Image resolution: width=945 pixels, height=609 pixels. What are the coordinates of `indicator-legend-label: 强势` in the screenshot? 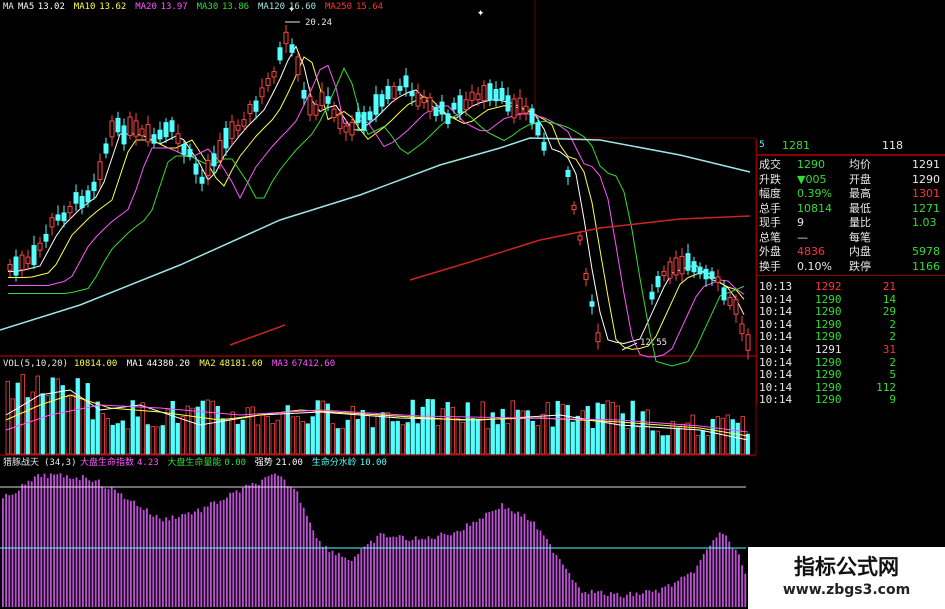 It's located at (264, 462).